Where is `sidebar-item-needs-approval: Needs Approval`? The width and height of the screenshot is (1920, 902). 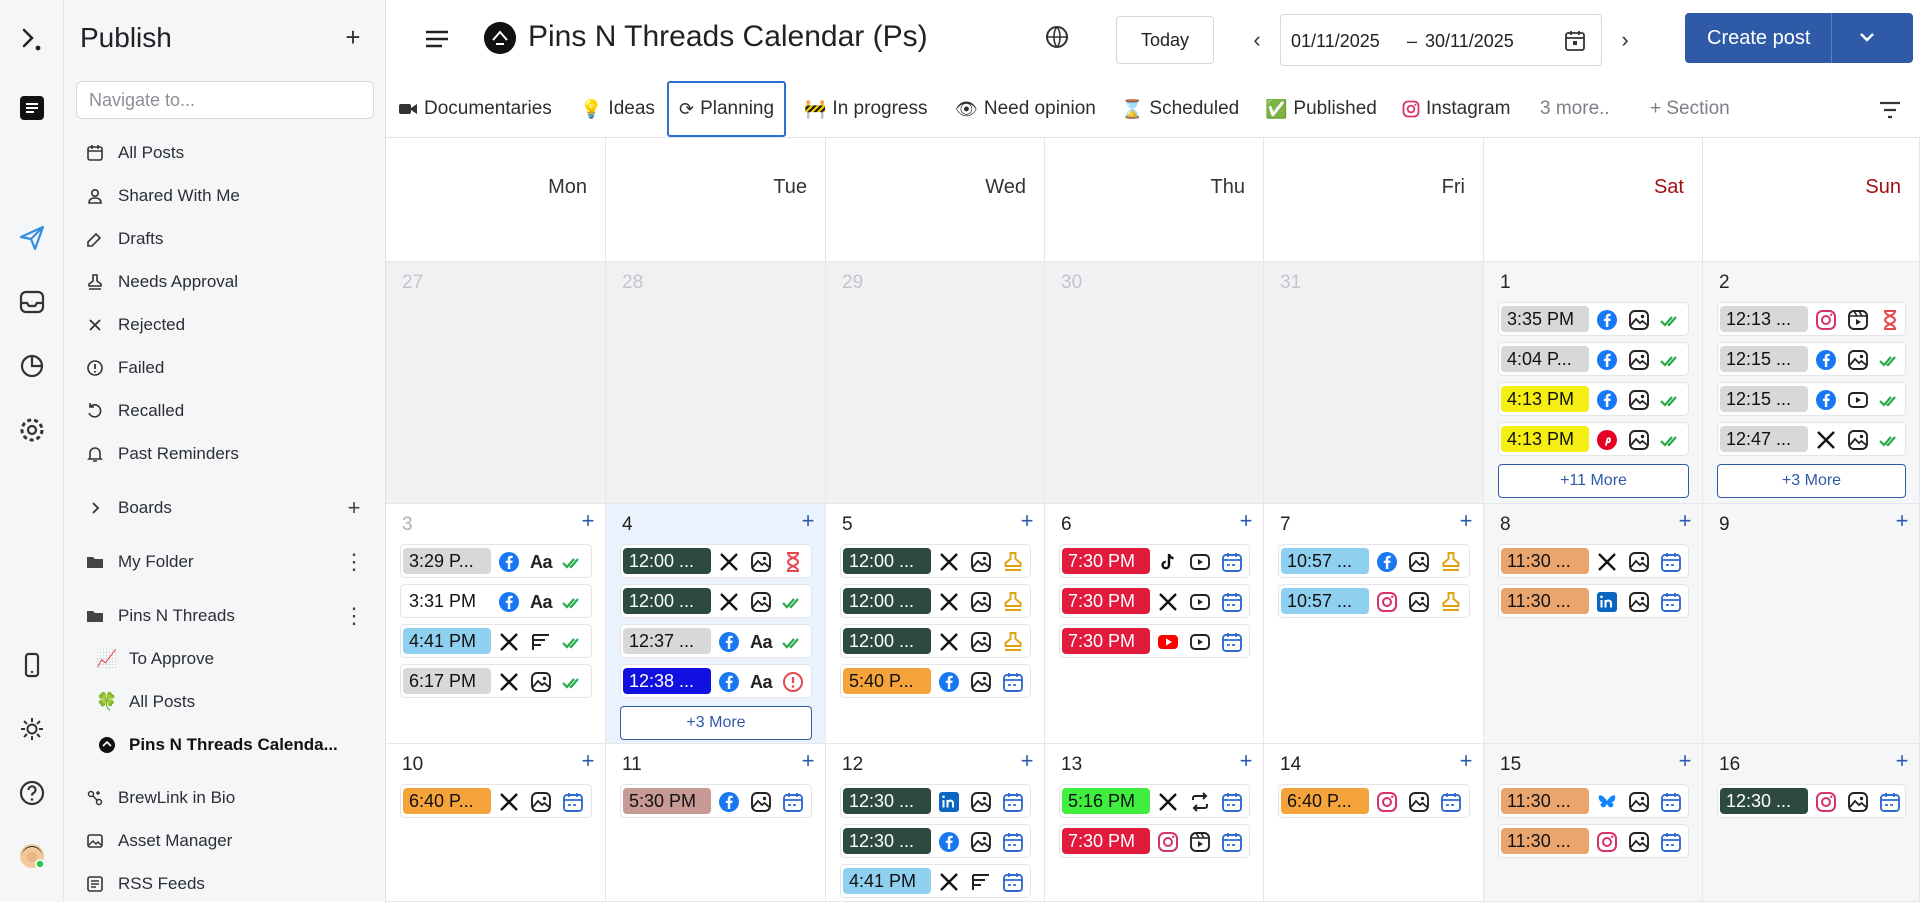 sidebar-item-needs-approval: Needs Approval is located at coordinates (225, 282).